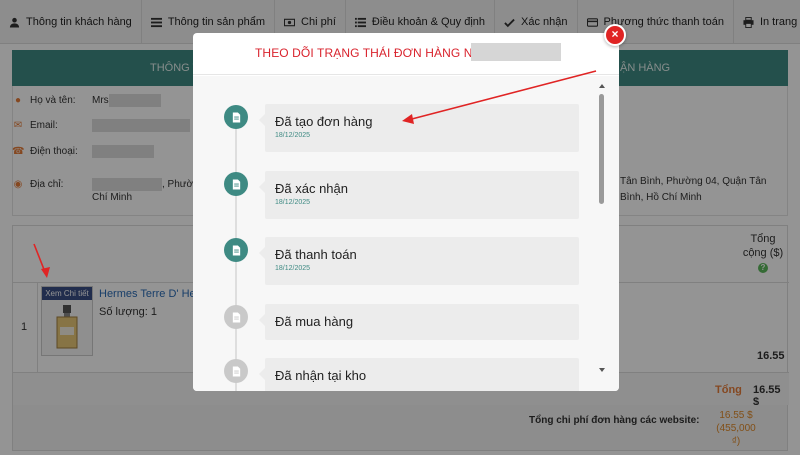 The image size is (800, 455). I want to click on scroll-down-arrow-icon, so click(602, 370).